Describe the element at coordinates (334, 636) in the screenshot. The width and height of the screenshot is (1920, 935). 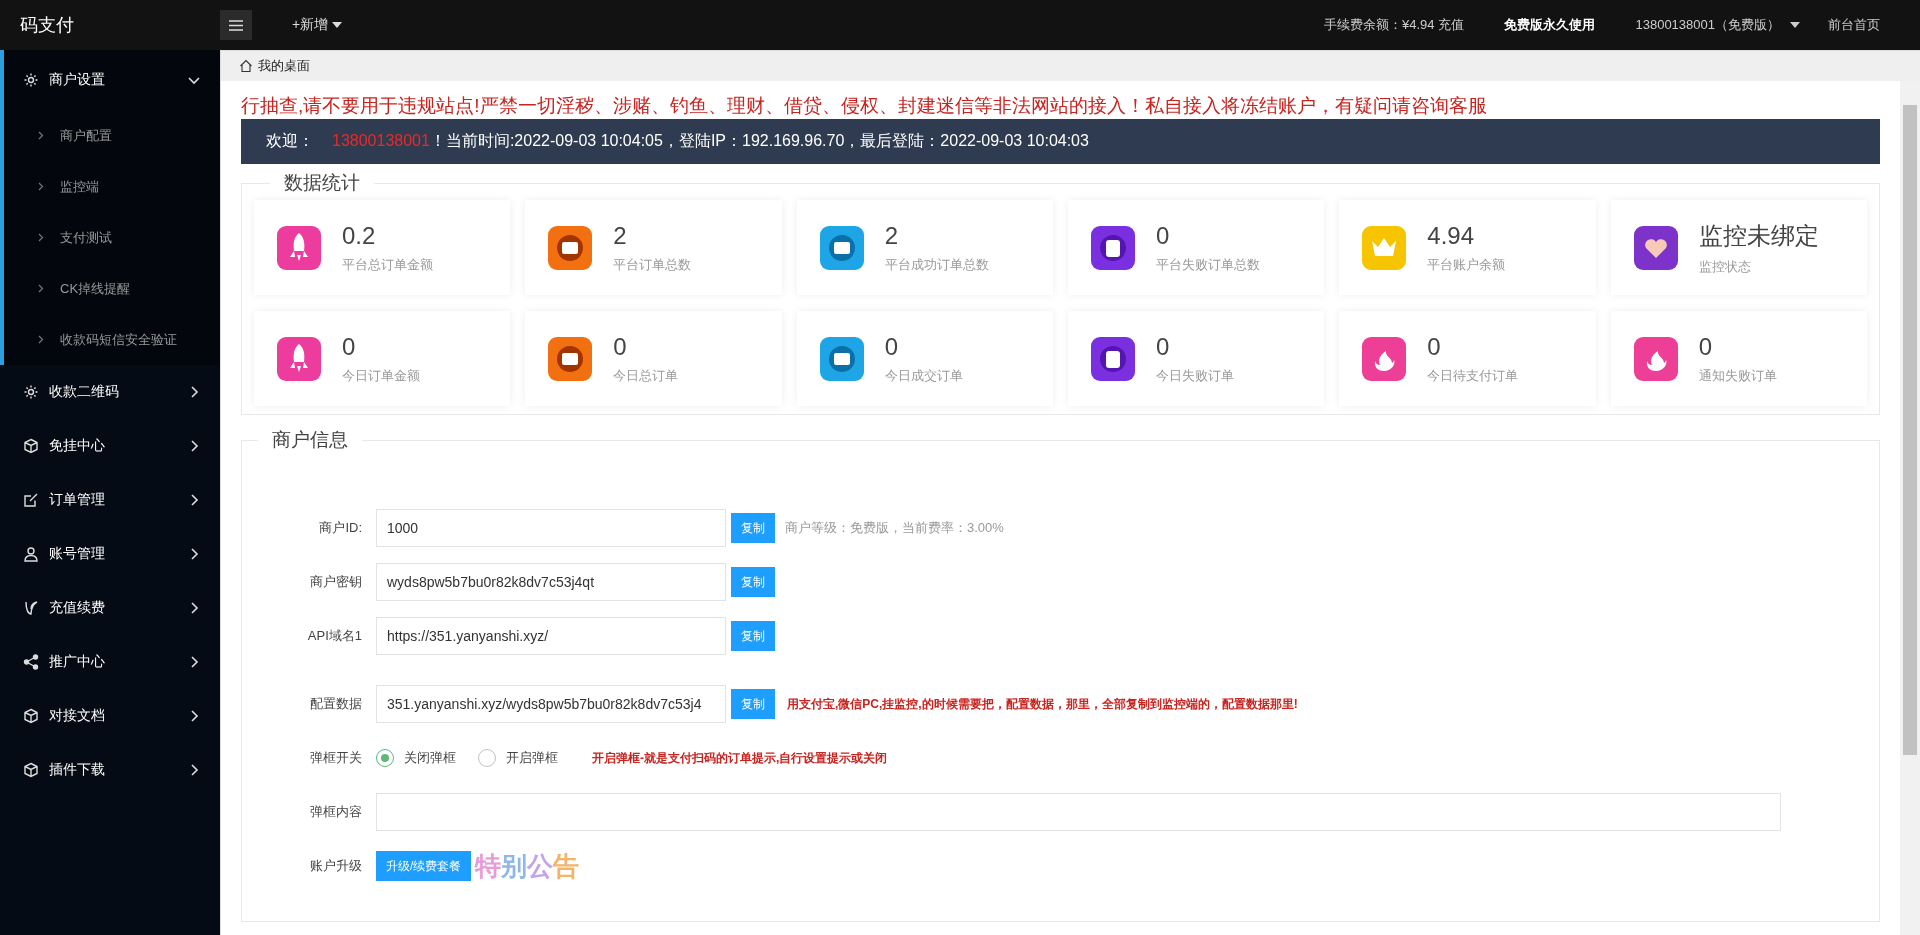
I see `form-label: API域名1` at that location.